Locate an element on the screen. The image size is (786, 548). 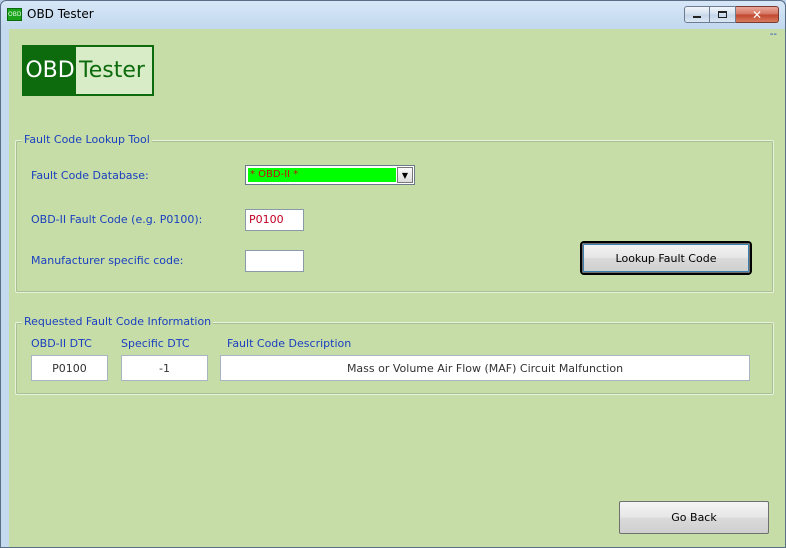
database-selected-value: * OBD-II * is located at coordinates (322, 175).